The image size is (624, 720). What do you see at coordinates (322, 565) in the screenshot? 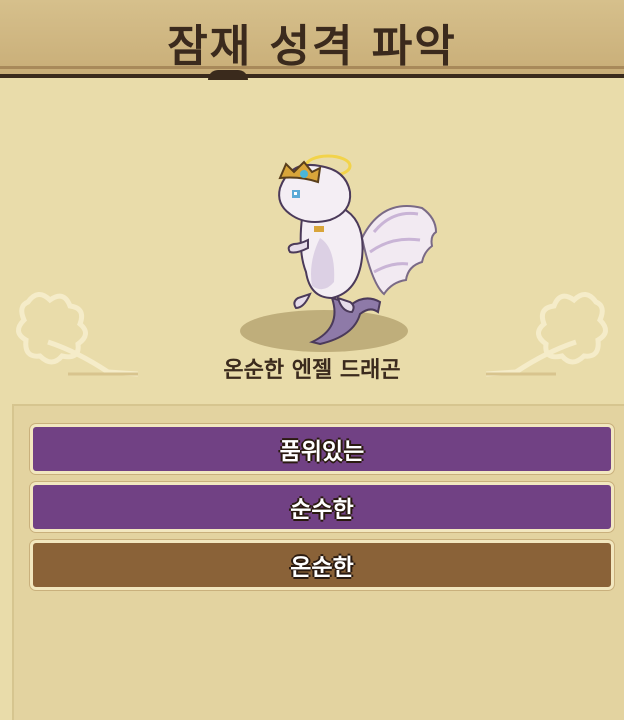
I see `option-button-gentle: 온순한` at bounding box center [322, 565].